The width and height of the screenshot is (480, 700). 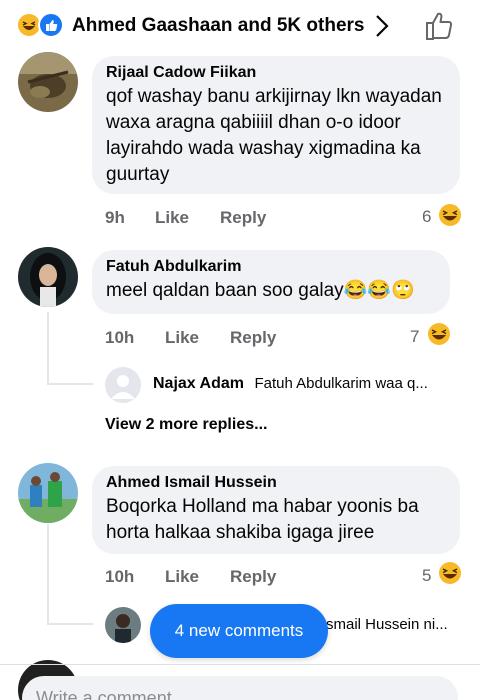 What do you see at coordinates (240, 664) in the screenshot?
I see `composer-divider` at bounding box center [240, 664].